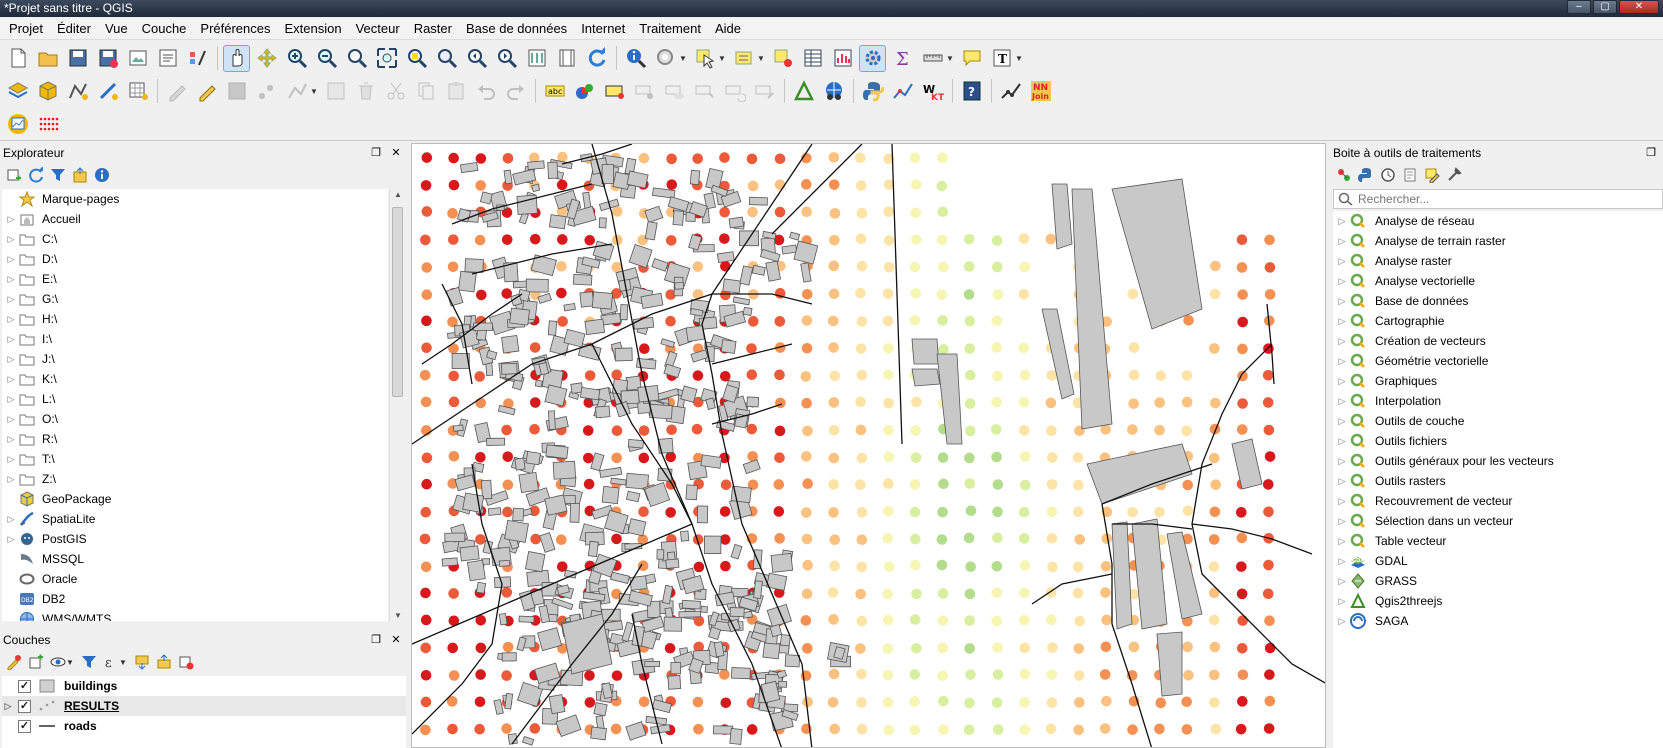 The image size is (1663, 748). I want to click on profile-tool-icon, so click(902, 91).